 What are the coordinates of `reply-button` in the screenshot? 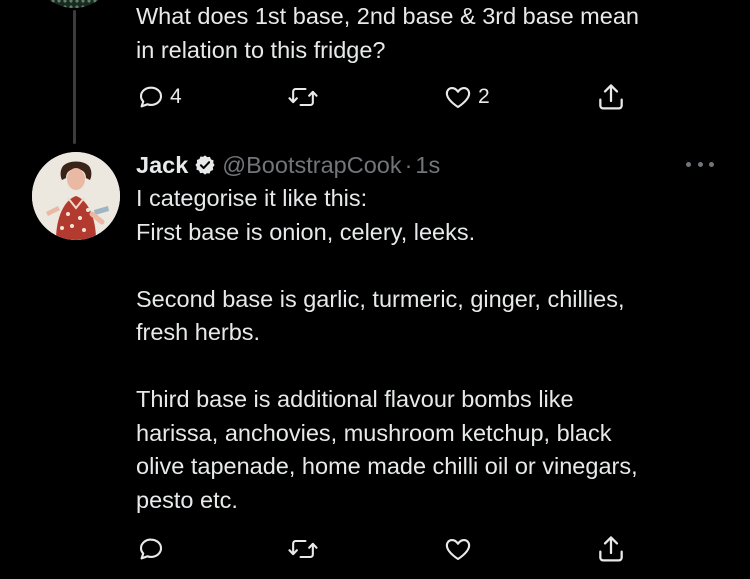 It's located at (153, 549).